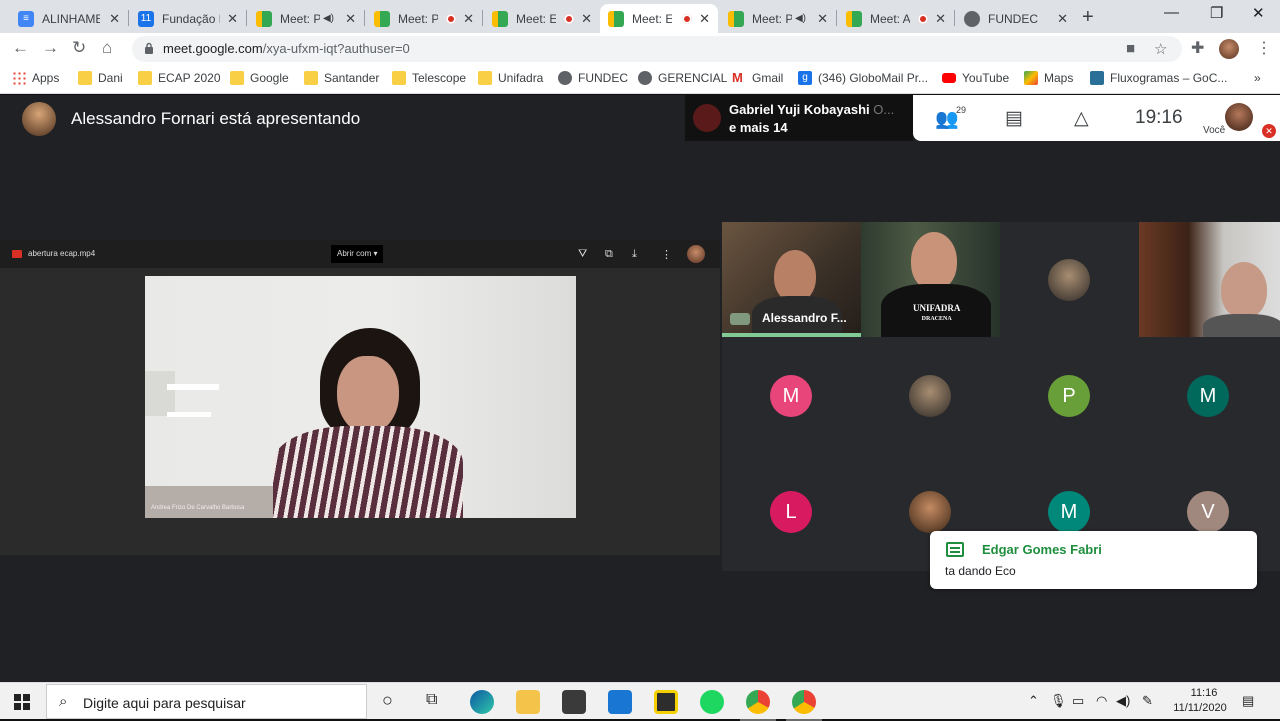 The height and width of the screenshot is (721, 1280). I want to click on folder-icon, so click(311, 78).